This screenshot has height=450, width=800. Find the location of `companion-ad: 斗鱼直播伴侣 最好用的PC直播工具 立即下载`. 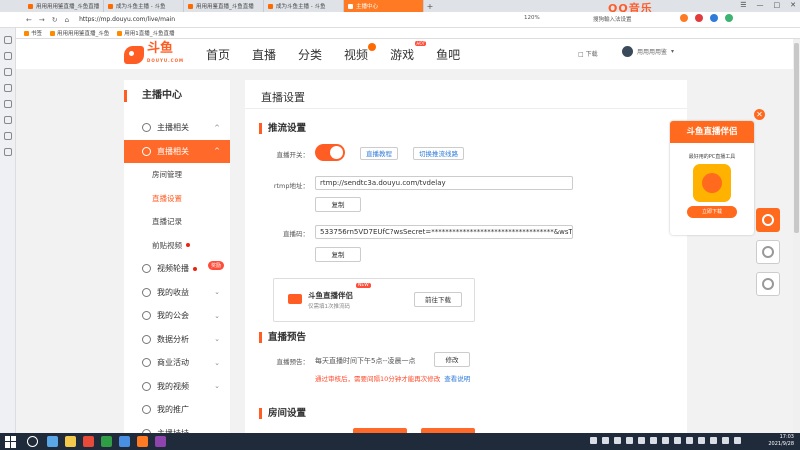

companion-ad: 斗鱼直播伴侣 最好用的PC直播工具 立即下载 is located at coordinates (712, 178).